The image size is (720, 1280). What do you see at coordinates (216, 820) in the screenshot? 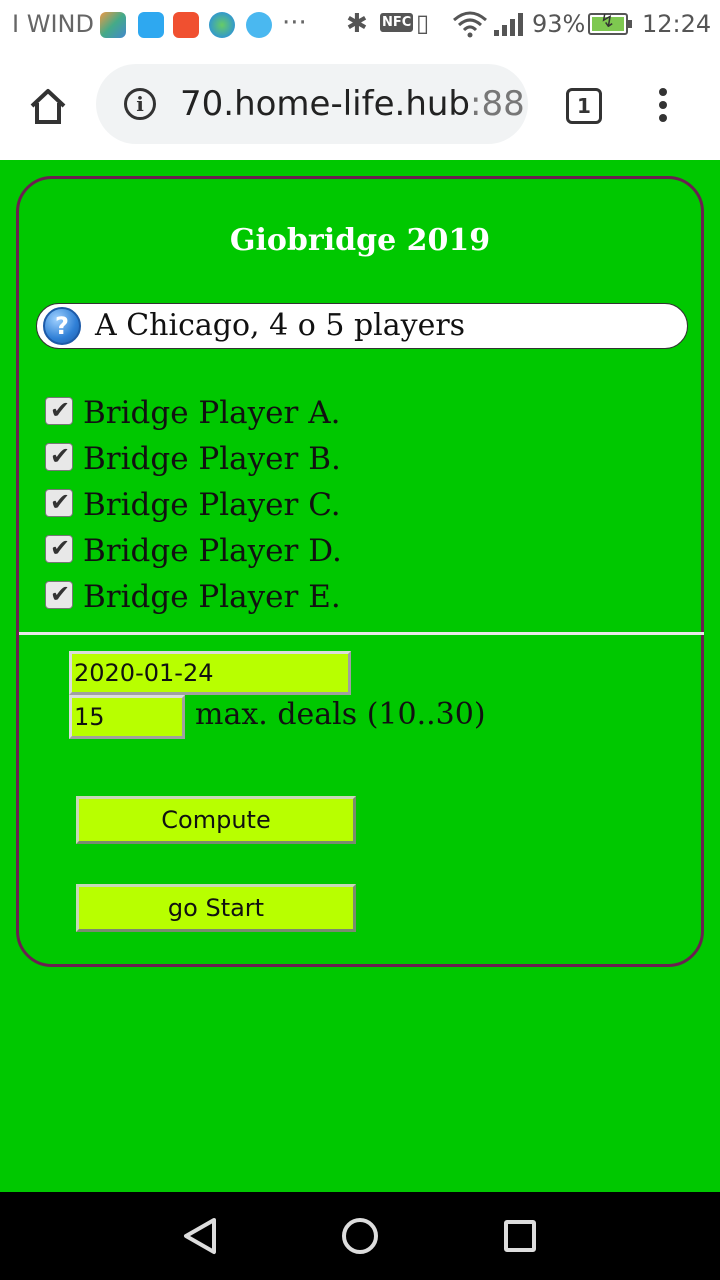
I see `compute-button: Compute` at bounding box center [216, 820].